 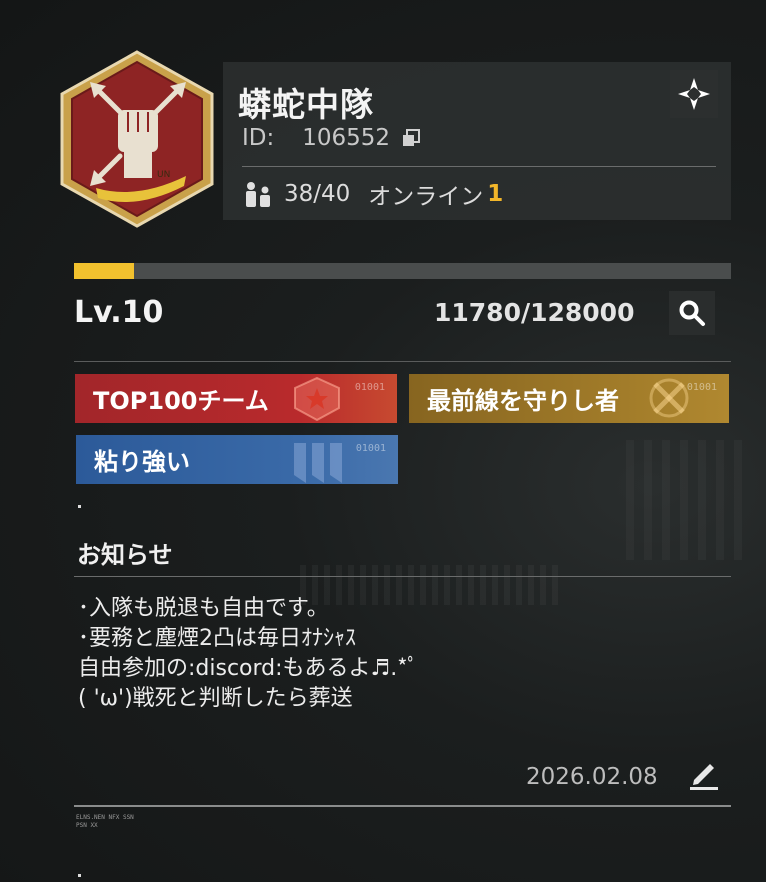 I want to click on member-count: 38/40, so click(x=317, y=194).